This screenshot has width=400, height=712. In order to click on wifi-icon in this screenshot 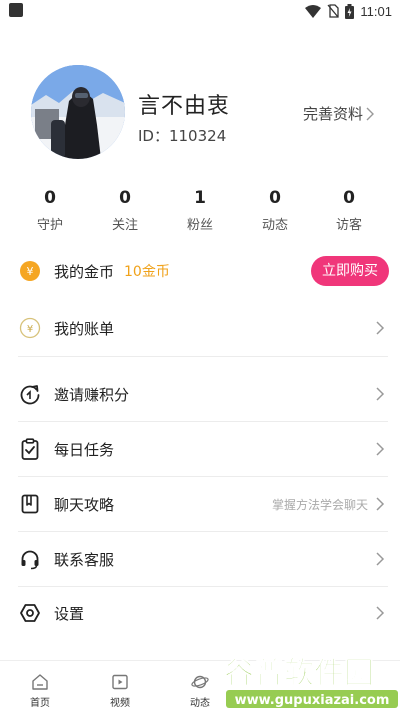, I will do `click(313, 11)`.